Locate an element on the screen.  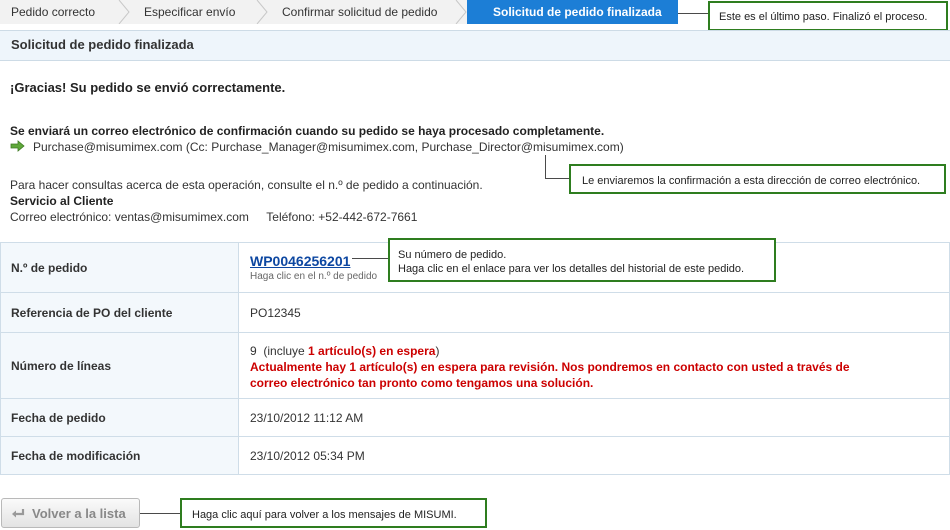
modified-date-label: Fecha de modificación is located at coordinates (119, 455).